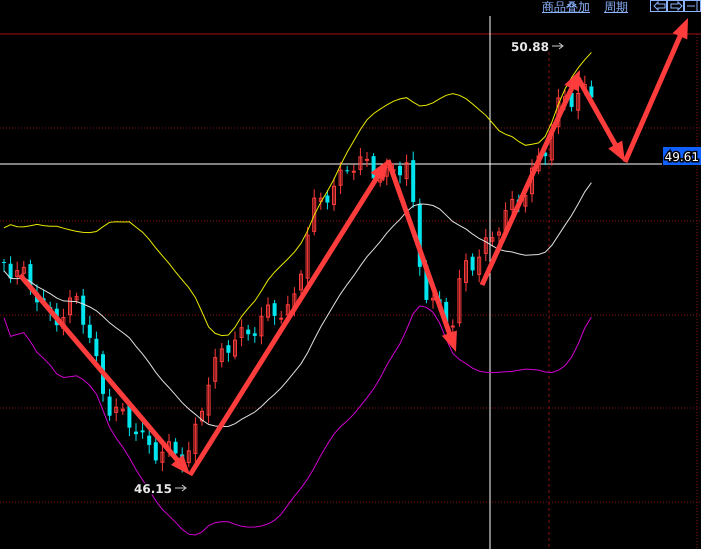  I want to click on price-tag: 49.61, so click(682, 156).